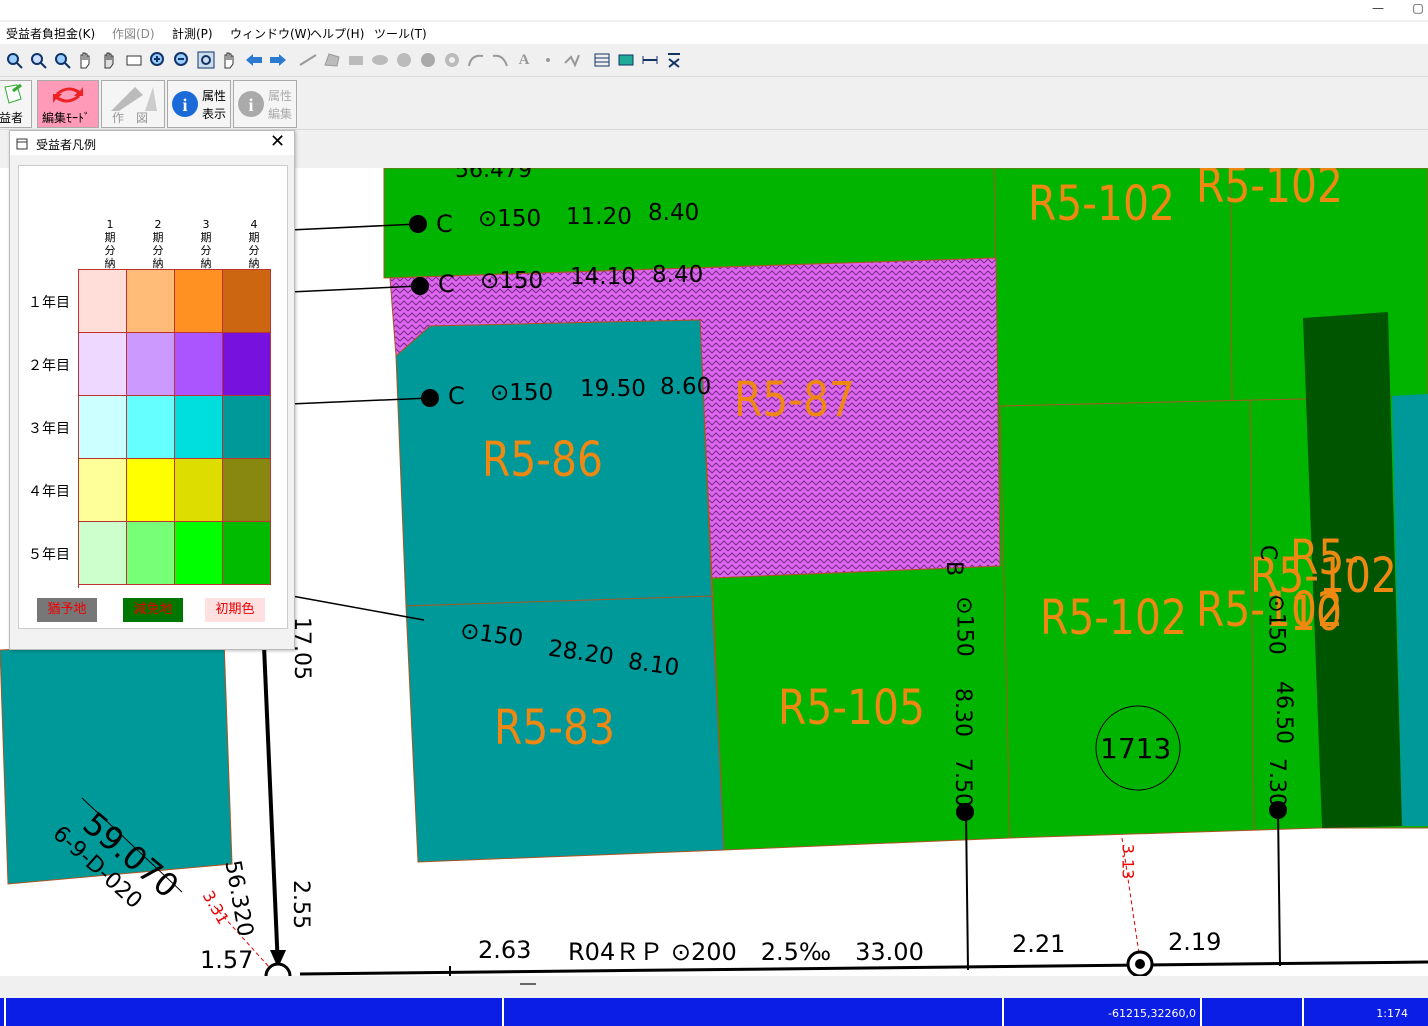 The height and width of the screenshot is (1026, 1428). What do you see at coordinates (38, 60) in the screenshot?
I see `zoom-window-icon` at bounding box center [38, 60].